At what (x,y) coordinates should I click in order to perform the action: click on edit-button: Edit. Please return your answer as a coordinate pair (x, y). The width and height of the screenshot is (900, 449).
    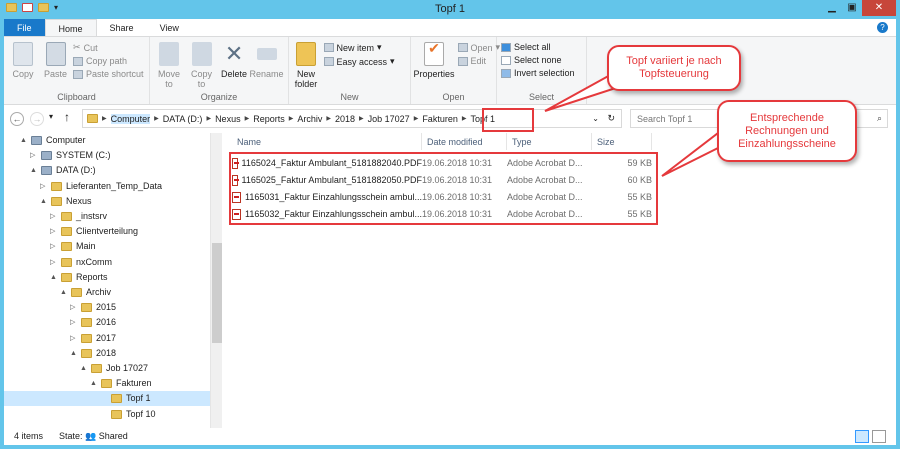
    Looking at the image, I should click on (479, 61).